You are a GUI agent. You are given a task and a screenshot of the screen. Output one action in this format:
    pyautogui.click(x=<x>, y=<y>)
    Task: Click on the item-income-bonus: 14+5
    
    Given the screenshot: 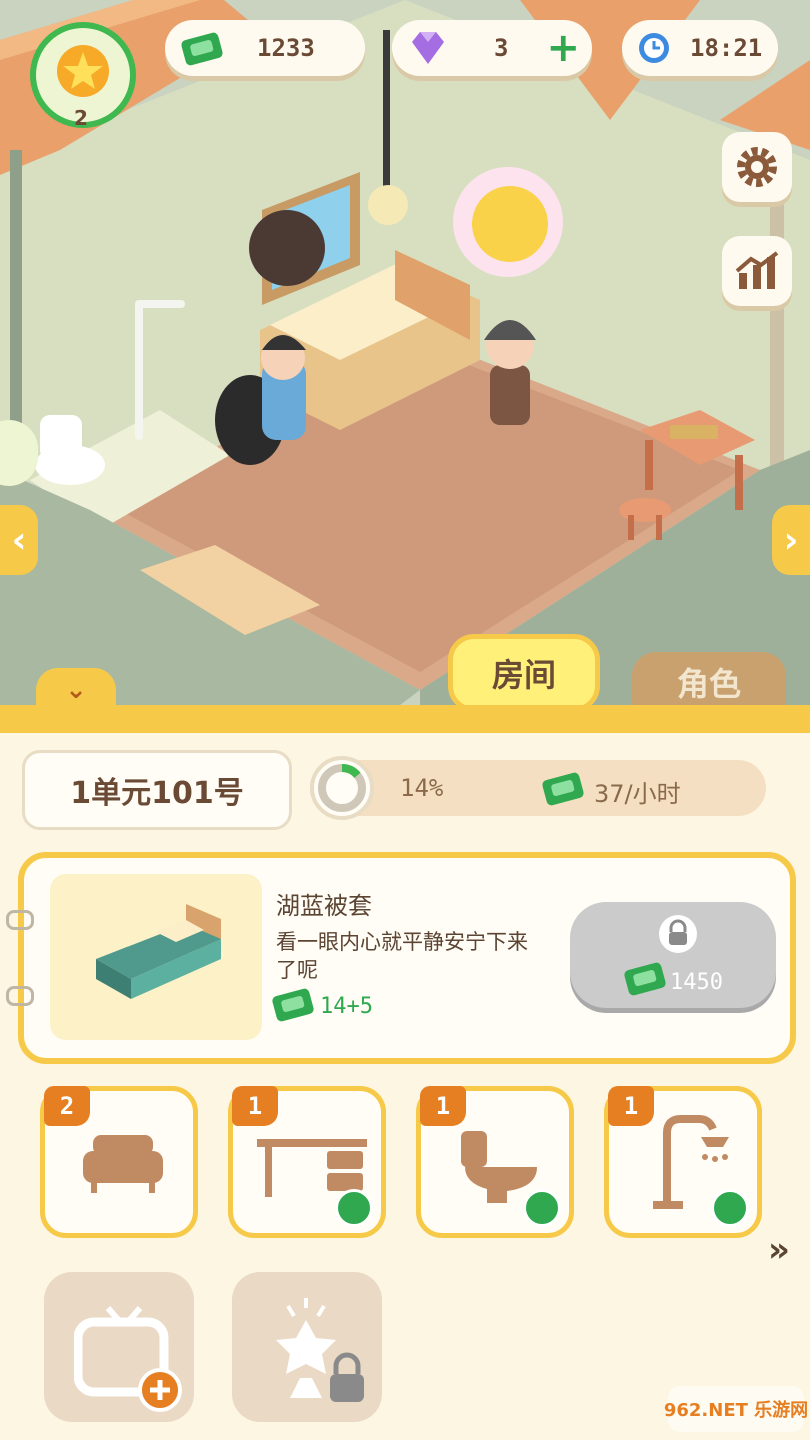 What is the action you would take?
    pyautogui.click(x=346, y=1006)
    